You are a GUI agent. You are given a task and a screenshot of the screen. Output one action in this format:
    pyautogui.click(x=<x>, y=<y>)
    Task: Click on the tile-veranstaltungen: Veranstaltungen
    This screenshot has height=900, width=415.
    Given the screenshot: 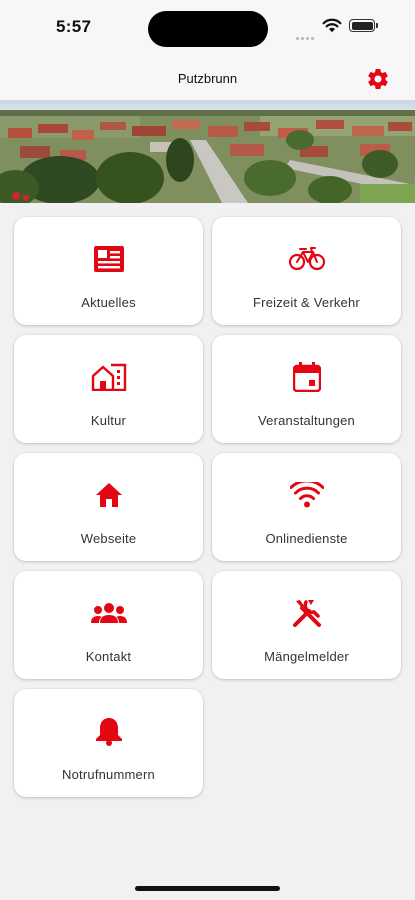 What is the action you would take?
    pyautogui.click(x=306, y=389)
    